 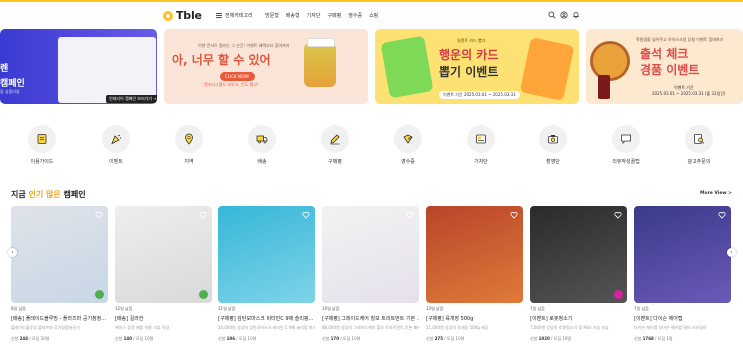 What do you see at coordinates (262, 139) in the screenshot?
I see `truck-icon` at bounding box center [262, 139].